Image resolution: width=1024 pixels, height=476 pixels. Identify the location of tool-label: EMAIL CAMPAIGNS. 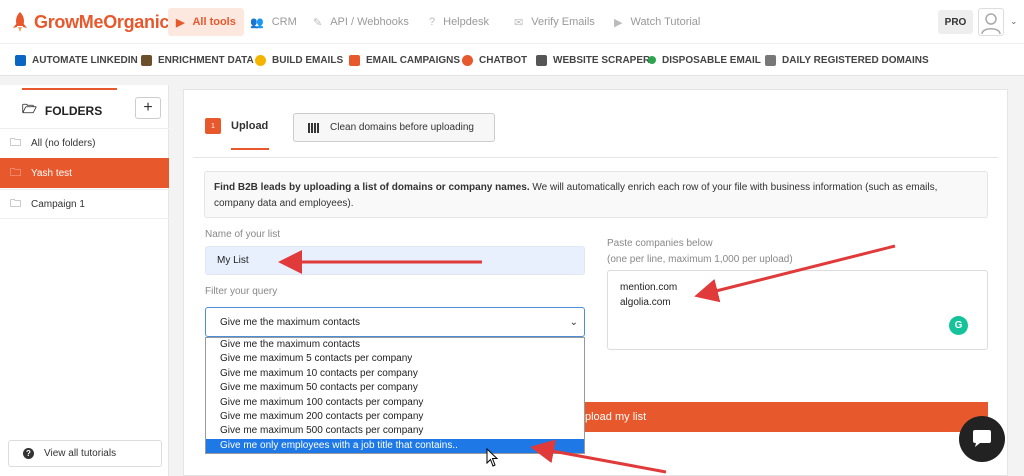
(413, 60).